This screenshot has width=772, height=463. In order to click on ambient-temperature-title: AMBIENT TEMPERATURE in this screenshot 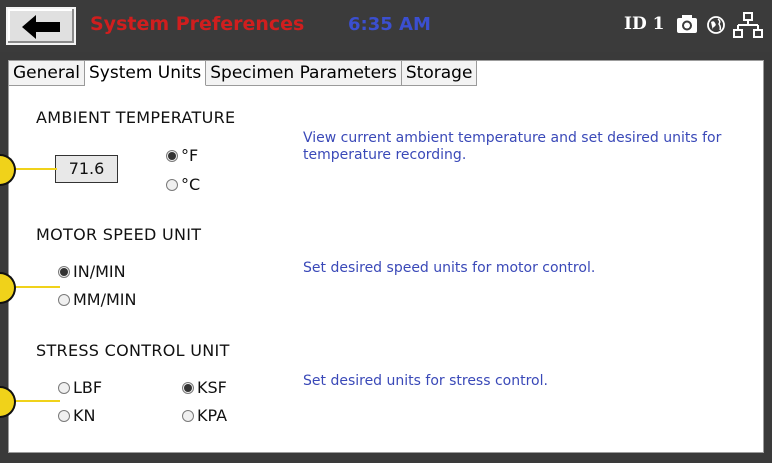, I will do `click(136, 117)`.